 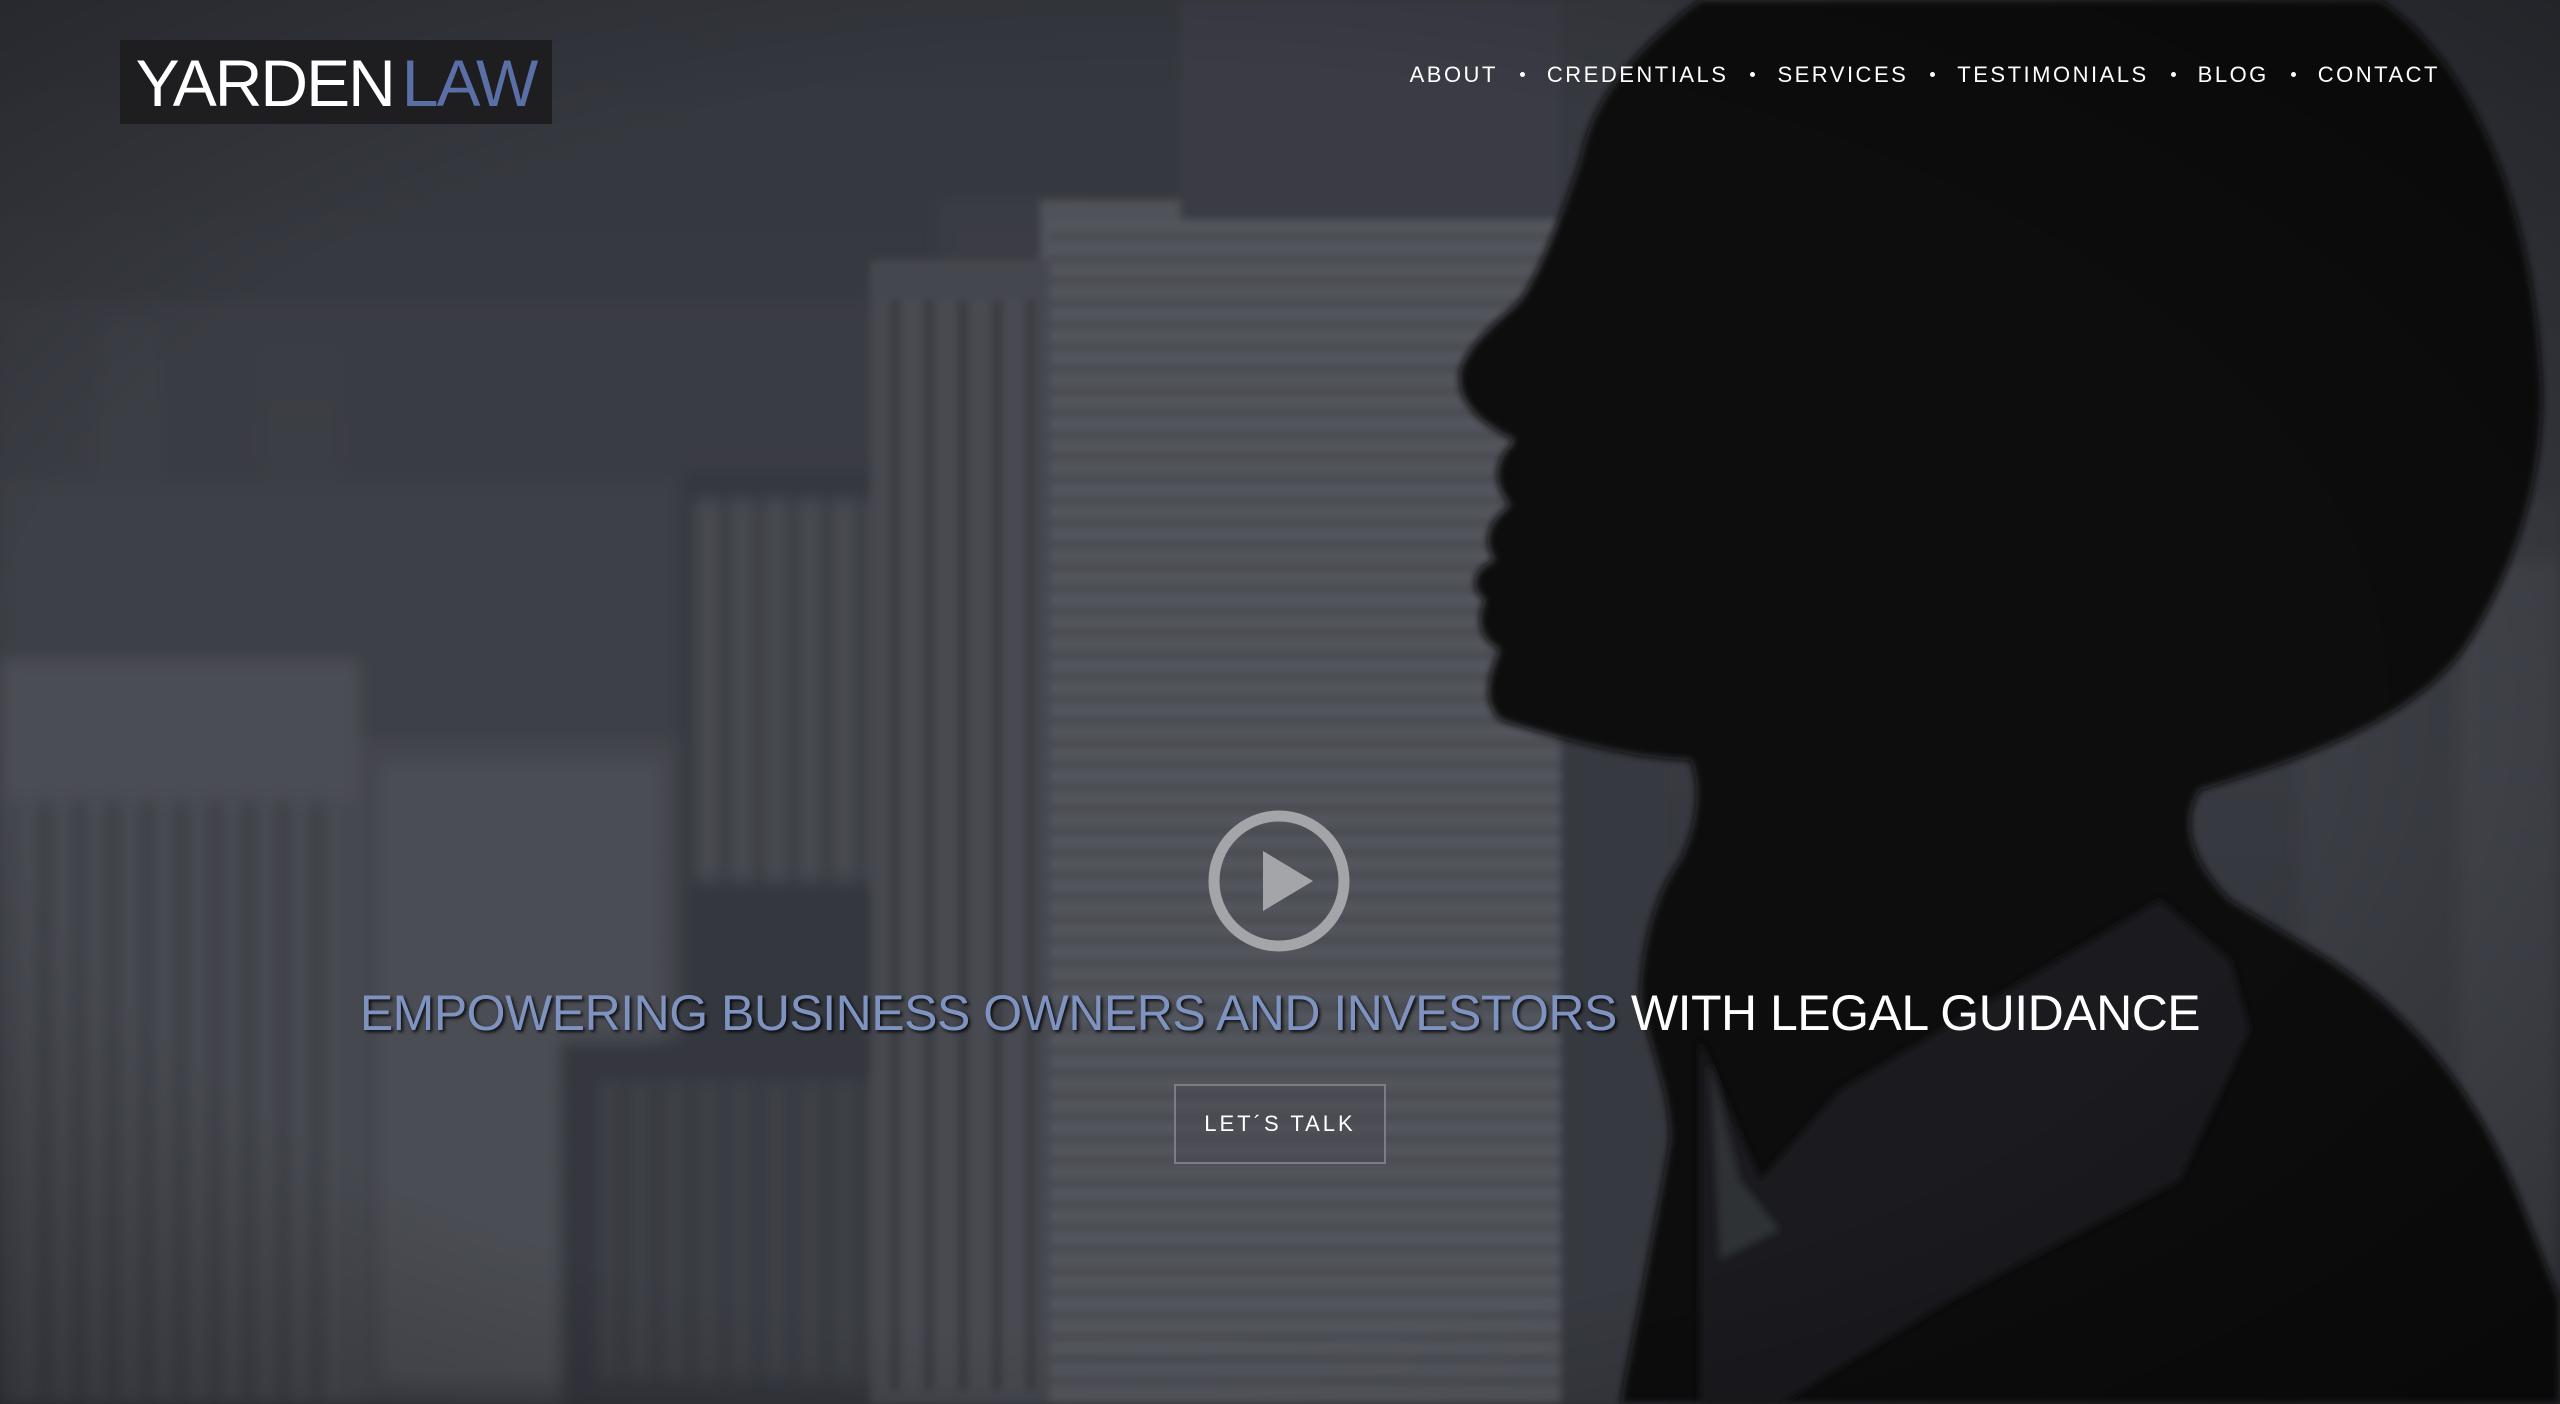 What do you see at coordinates (2052, 75) in the screenshot?
I see `nav-item-testimonials: TESTIMONIALS` at bounding box center [2052, 75].